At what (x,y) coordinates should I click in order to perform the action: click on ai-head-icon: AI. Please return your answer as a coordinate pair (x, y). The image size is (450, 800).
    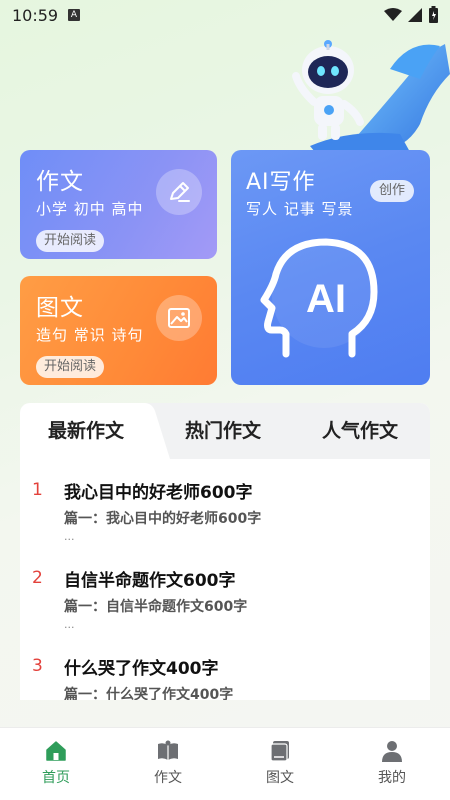
    Looking at the image, I should click on (319, 298).